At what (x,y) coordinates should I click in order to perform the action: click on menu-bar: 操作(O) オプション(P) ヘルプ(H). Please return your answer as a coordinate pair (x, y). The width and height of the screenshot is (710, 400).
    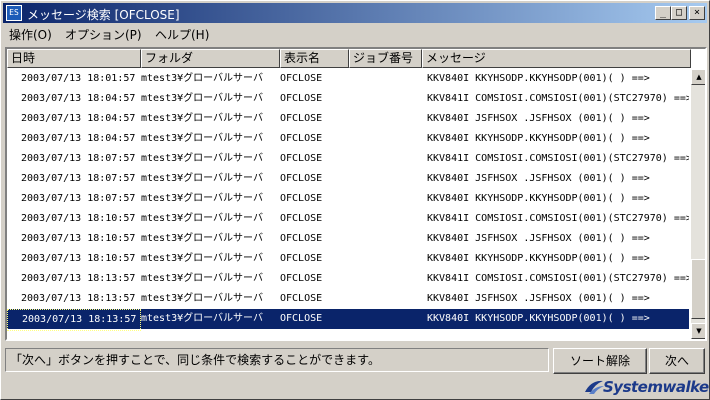
    Looking at the image, I should click on (355, 34).